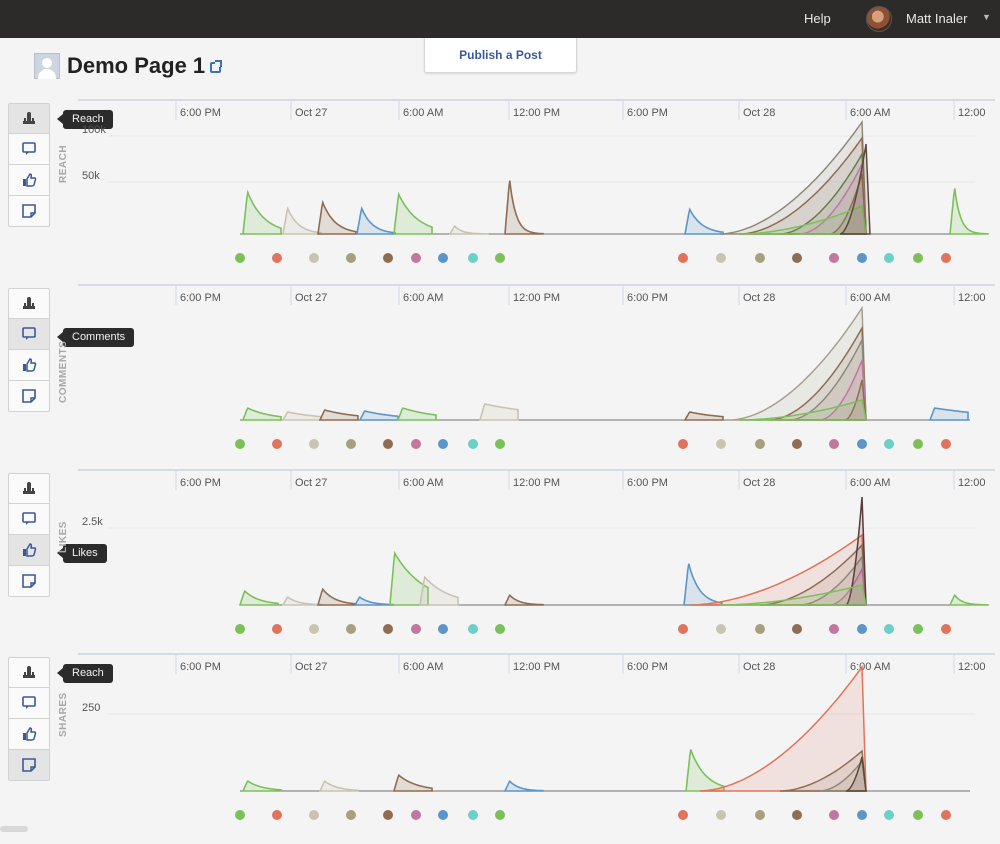  I want to click on page-profile-picture, so click(47, 66).